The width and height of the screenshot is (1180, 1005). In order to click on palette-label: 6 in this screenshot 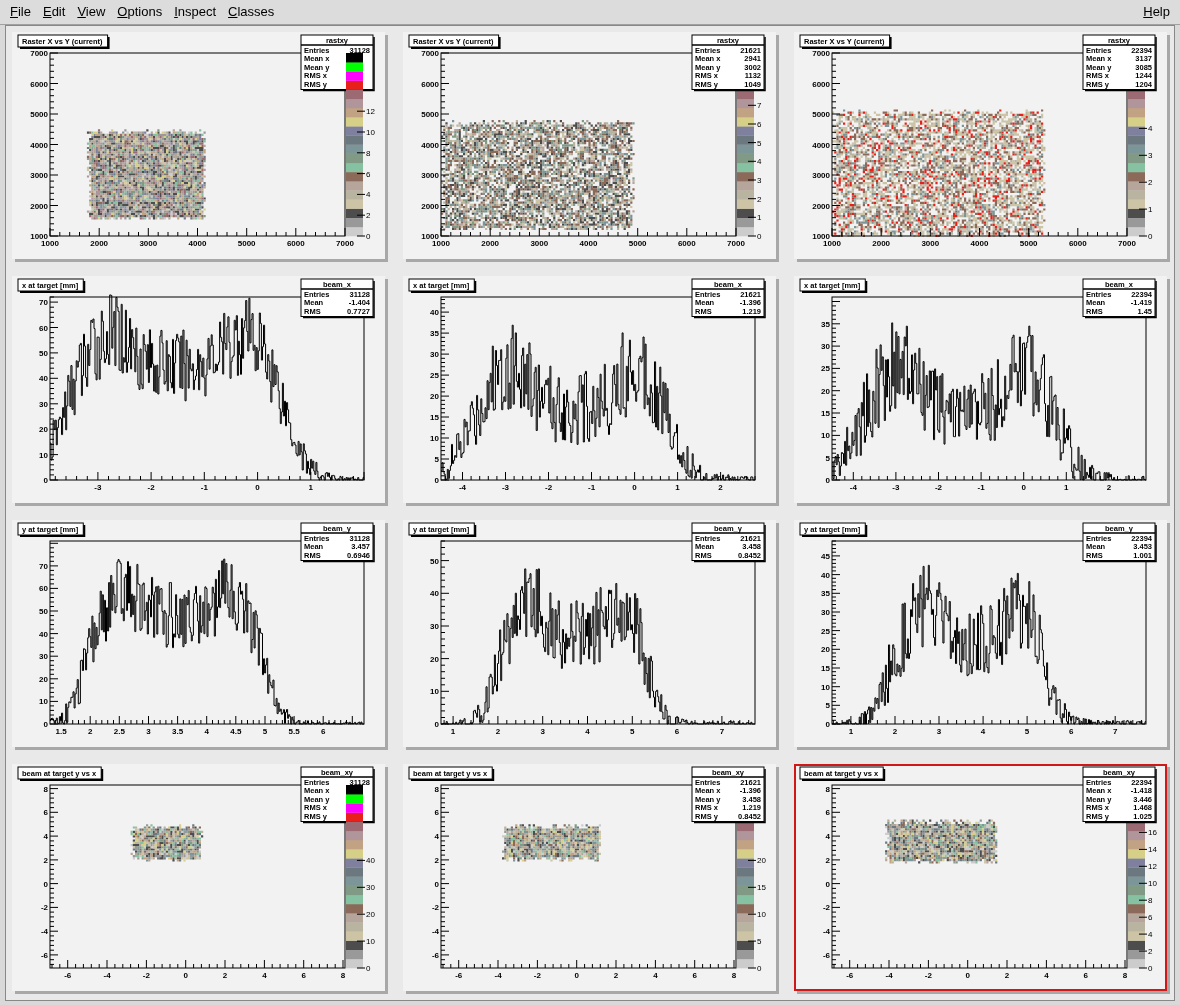, I will do `click(759, 124)`.